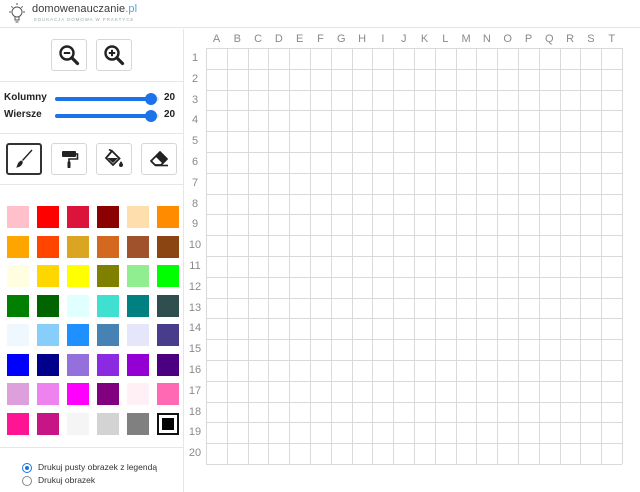  I want to click on logo-tagline: EDUKACJA DOMOWA W PRAKTYCE, so click(84, 19).